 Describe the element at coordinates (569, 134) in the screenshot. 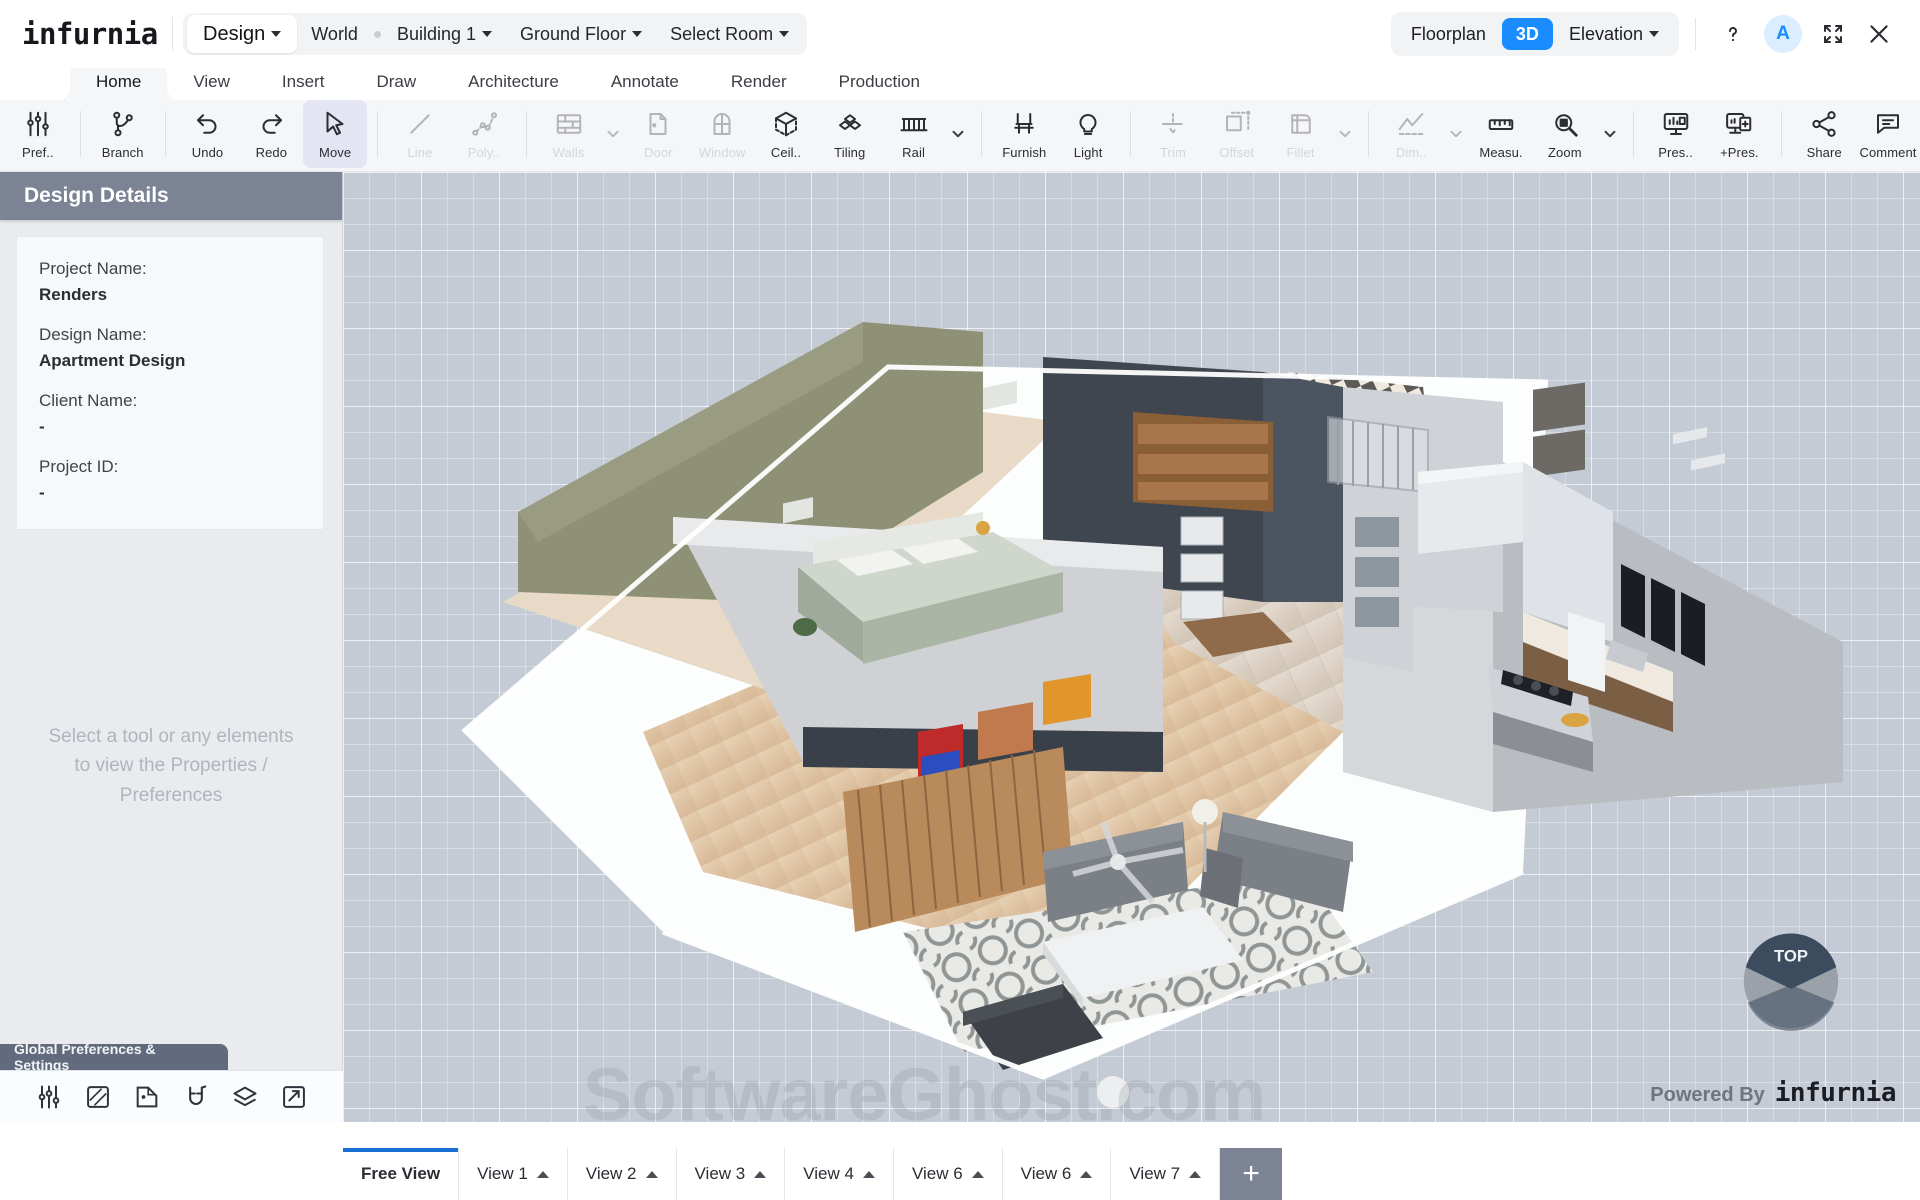

I see `tool-walls: Walls` at that location.